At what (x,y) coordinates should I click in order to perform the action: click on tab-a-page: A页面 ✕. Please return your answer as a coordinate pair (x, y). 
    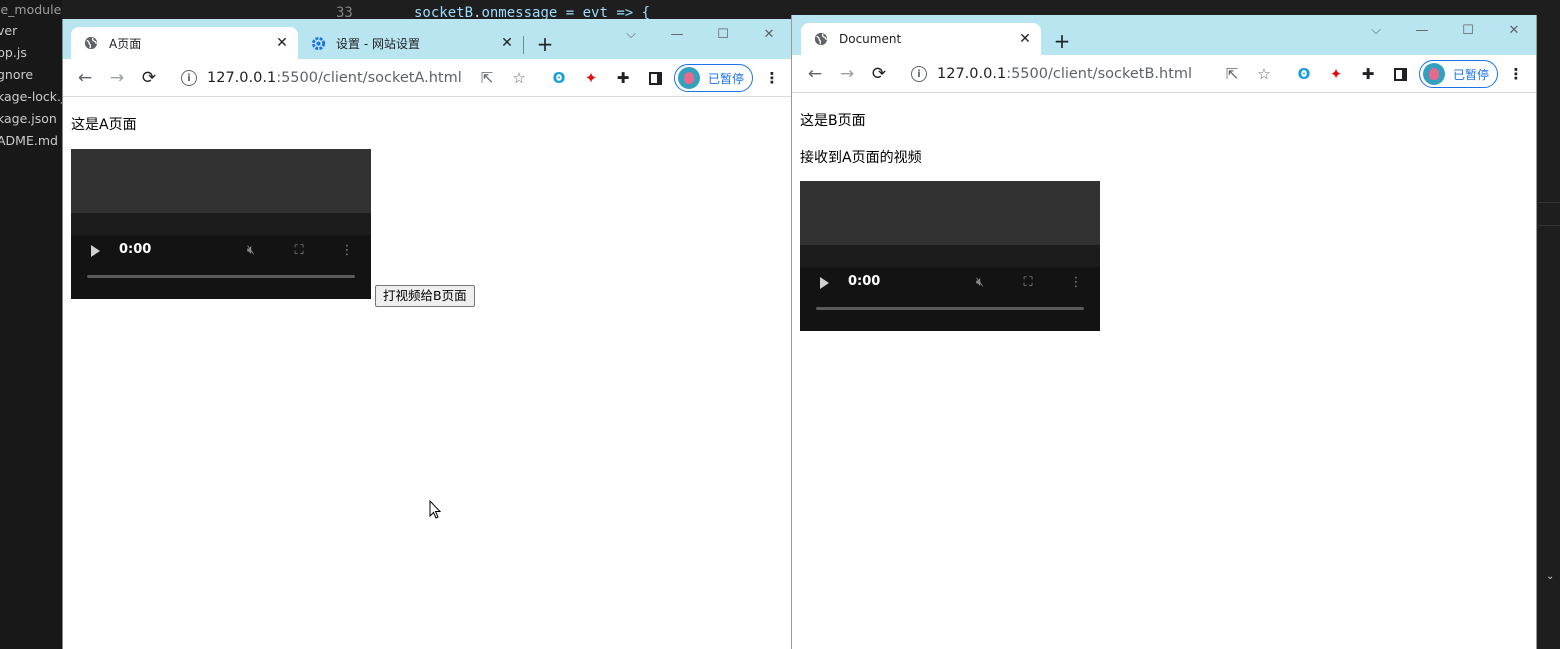
    Looking at the image, I should click on (184, 43).